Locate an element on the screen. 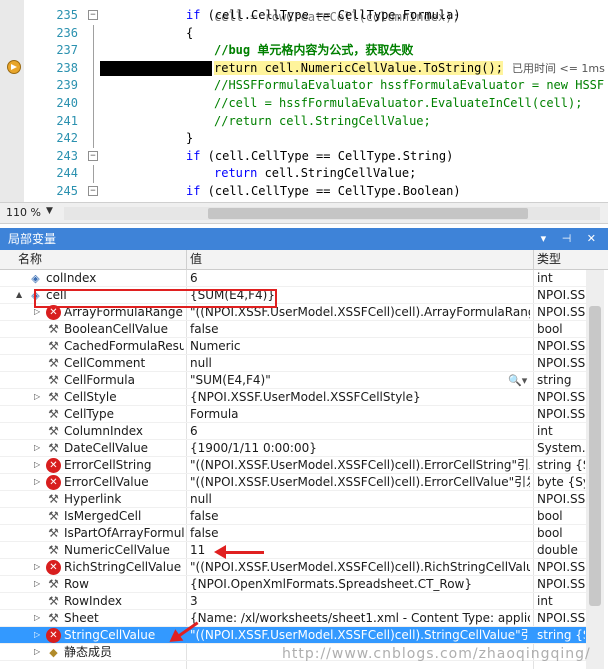 The width and height of the screenshot is (608, 669). locals-row: ◈ colIndex 6 int is located at coordinates (293, 278).